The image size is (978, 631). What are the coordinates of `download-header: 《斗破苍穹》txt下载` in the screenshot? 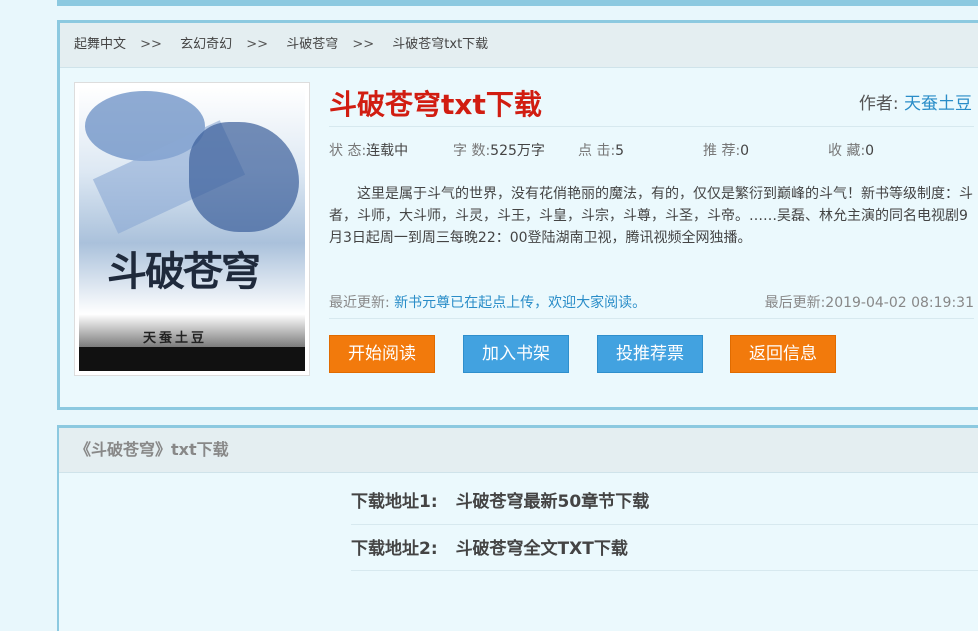 It's located at (518, 450).